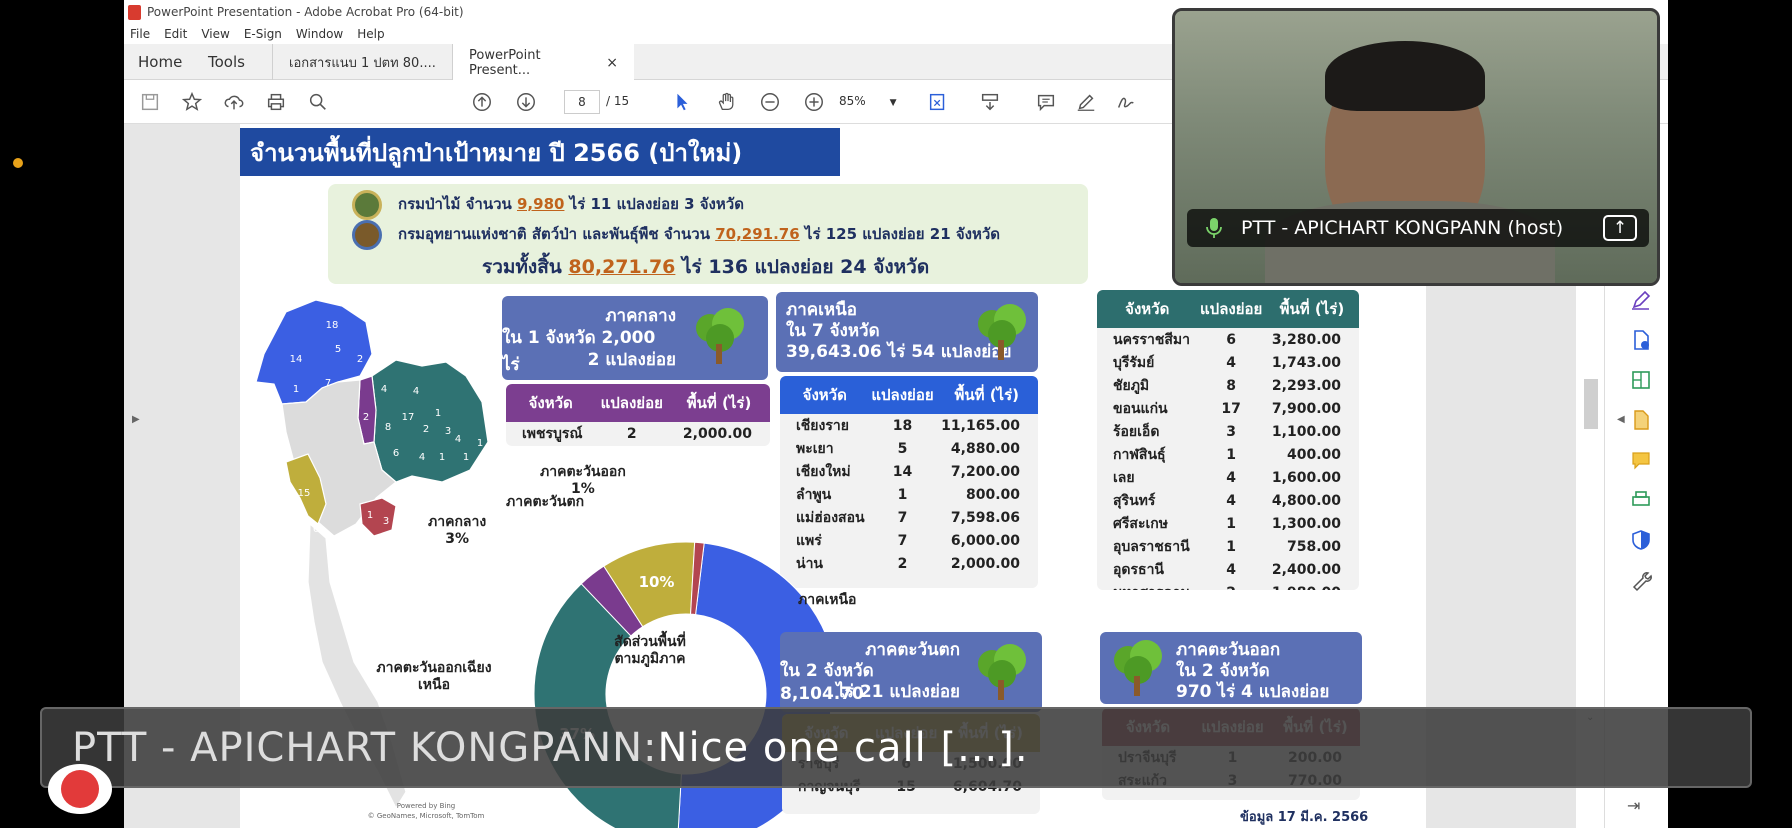 The height and width of the screenshot is (828, 1792). I want to click on bookmark-star-icon, so click(192, 102).